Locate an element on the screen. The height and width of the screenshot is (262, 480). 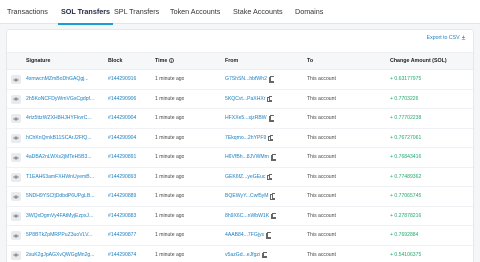
amount-text: + 0.54106375 is located at coordinates (406, 254).